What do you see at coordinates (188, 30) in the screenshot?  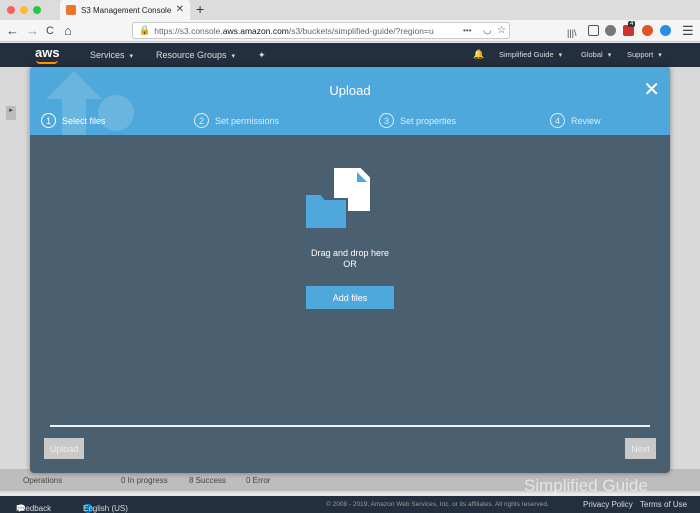 I see `url-prefix: https://s3.console.` at bounding box center [188, 30].